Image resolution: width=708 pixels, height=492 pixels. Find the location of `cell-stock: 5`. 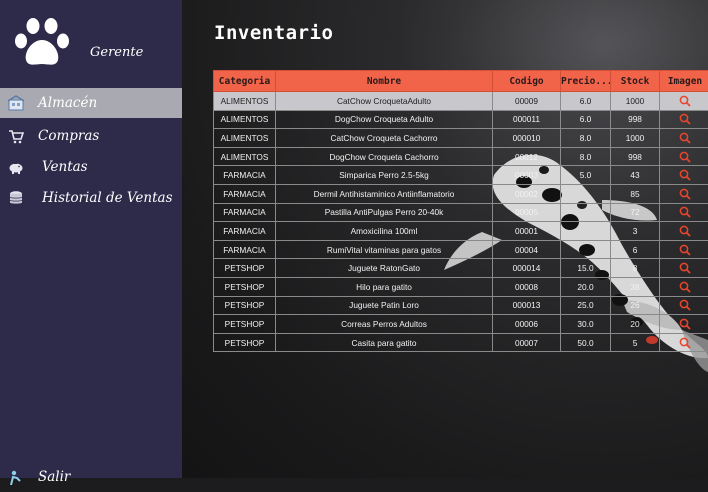

cell-stock: 5 is located at coordinates (635, 342).